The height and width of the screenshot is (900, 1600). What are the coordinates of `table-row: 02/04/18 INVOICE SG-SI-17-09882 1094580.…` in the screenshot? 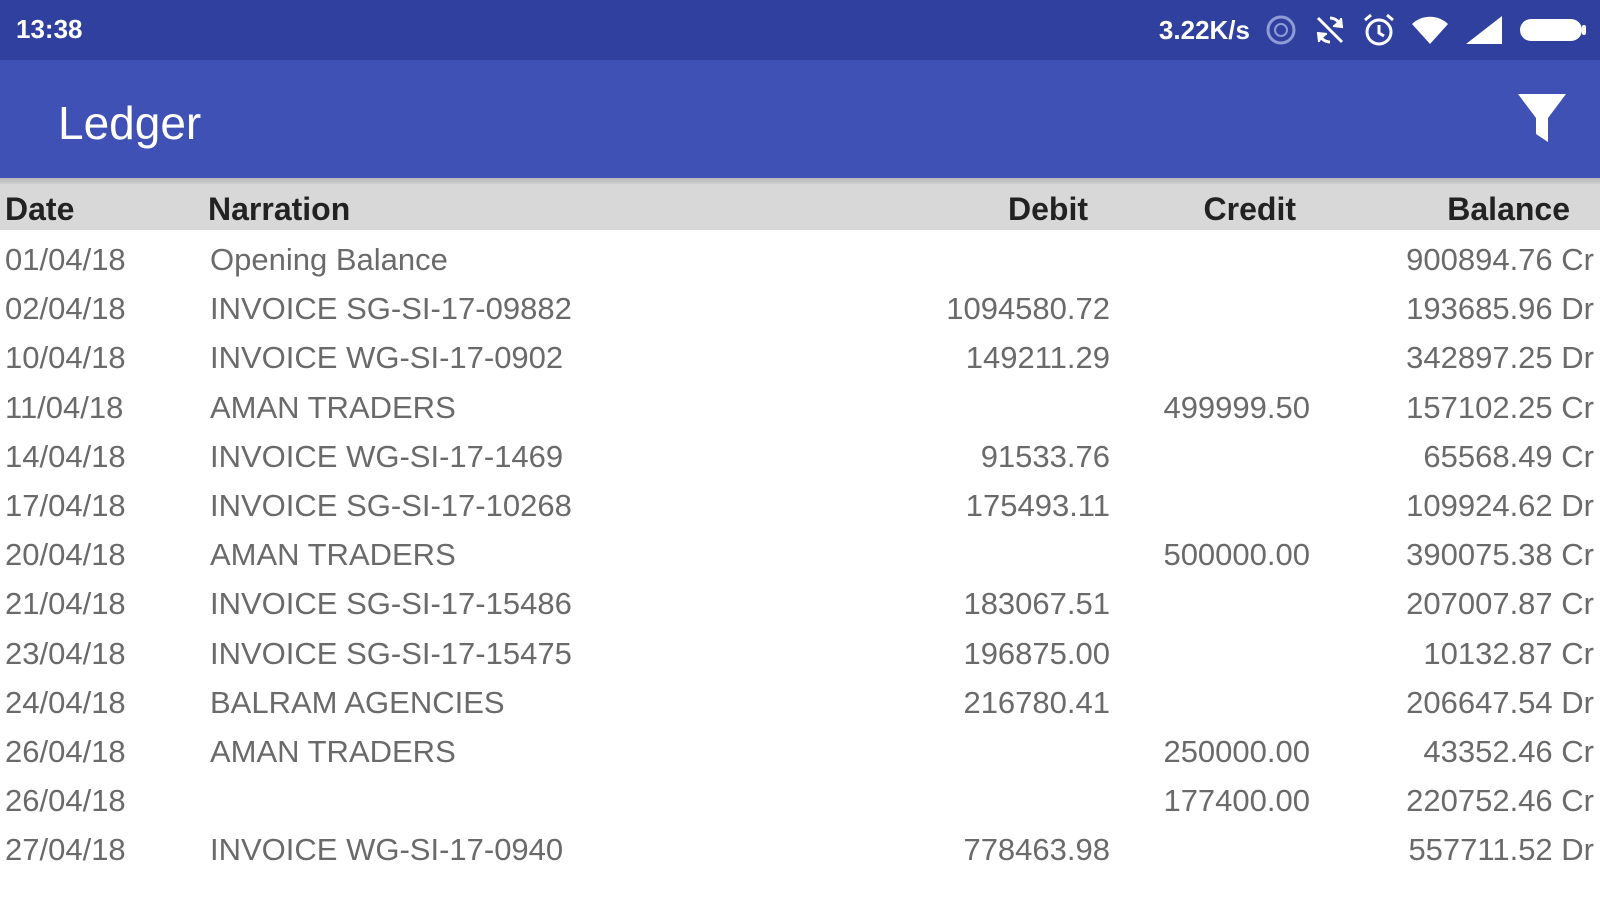 It's located at (800, 309).